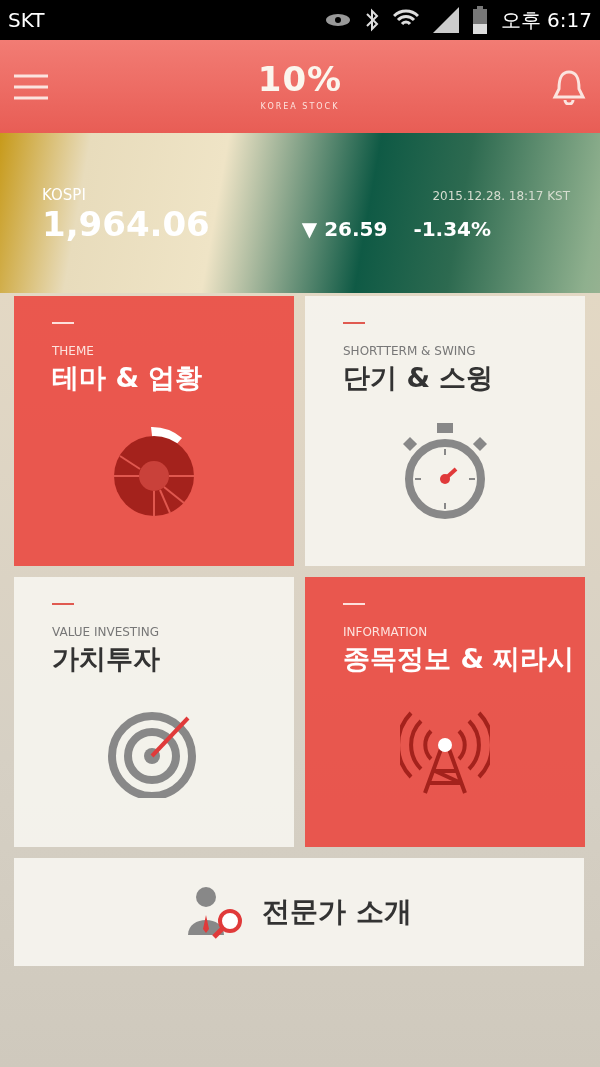 The image size is (600, 1067). I want to click on bell-icon, so click(569, 86).